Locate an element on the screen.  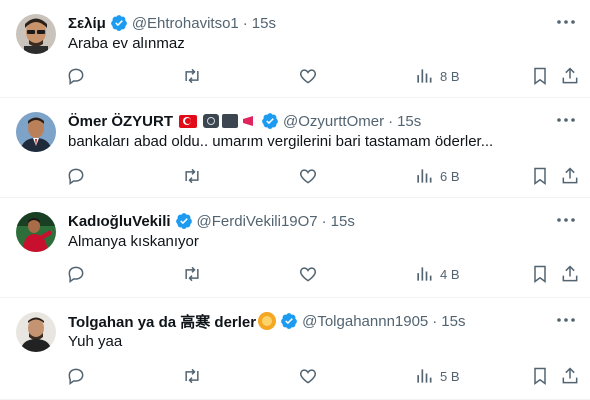
views-button: 5 B is located at coordinates (437, 376).